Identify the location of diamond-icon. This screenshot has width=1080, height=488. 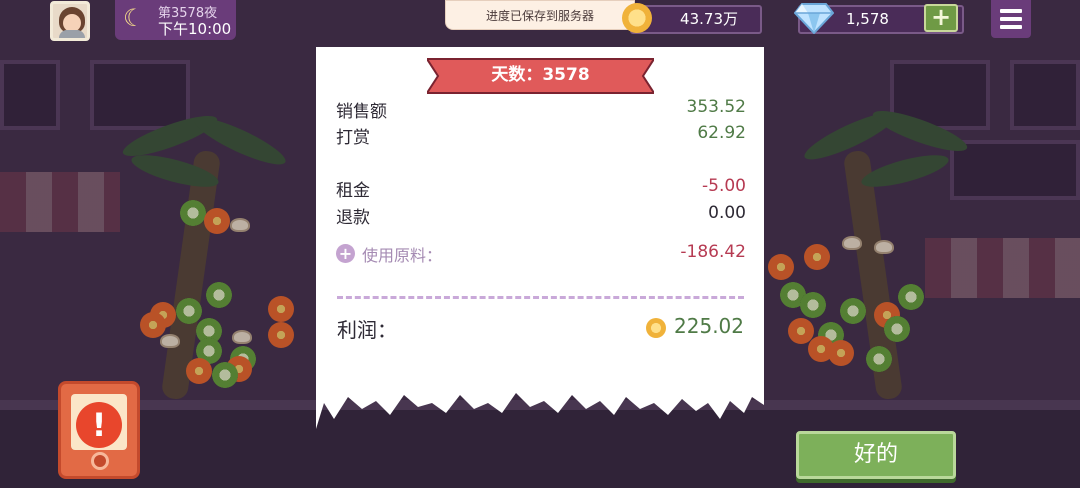
(814, 18).